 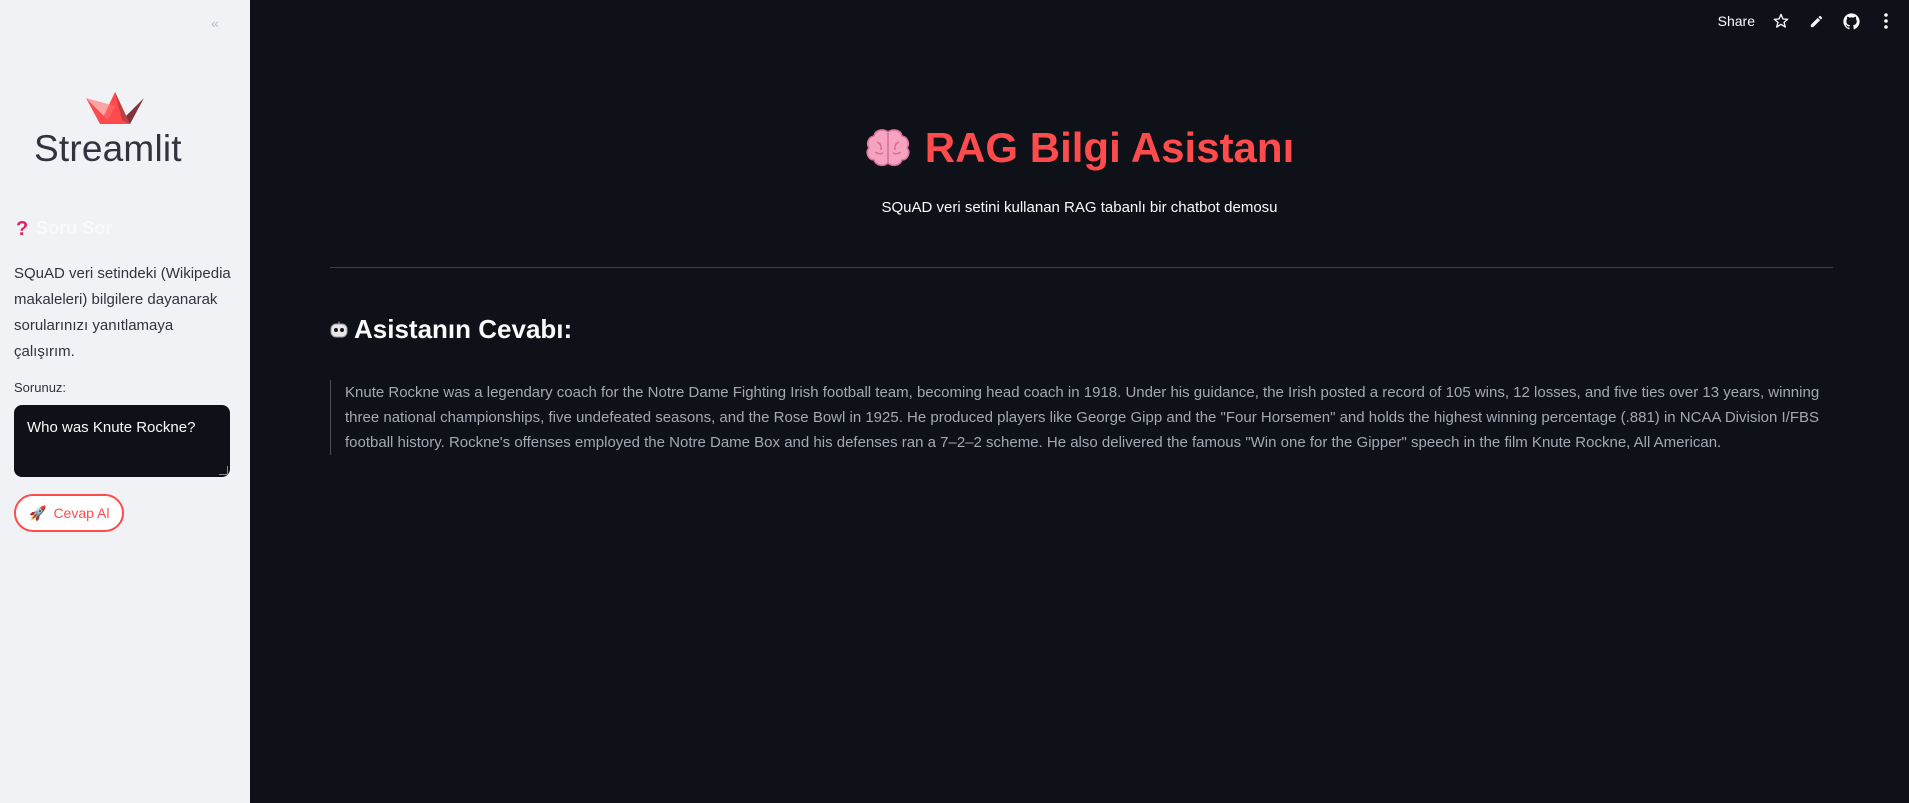 I want to click on divider, so click(x=1081, y=267).